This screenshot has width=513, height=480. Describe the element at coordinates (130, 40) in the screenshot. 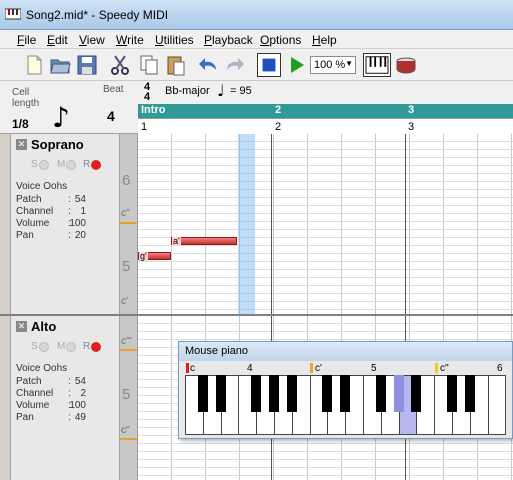

I see `menu-write: Write` at that location.